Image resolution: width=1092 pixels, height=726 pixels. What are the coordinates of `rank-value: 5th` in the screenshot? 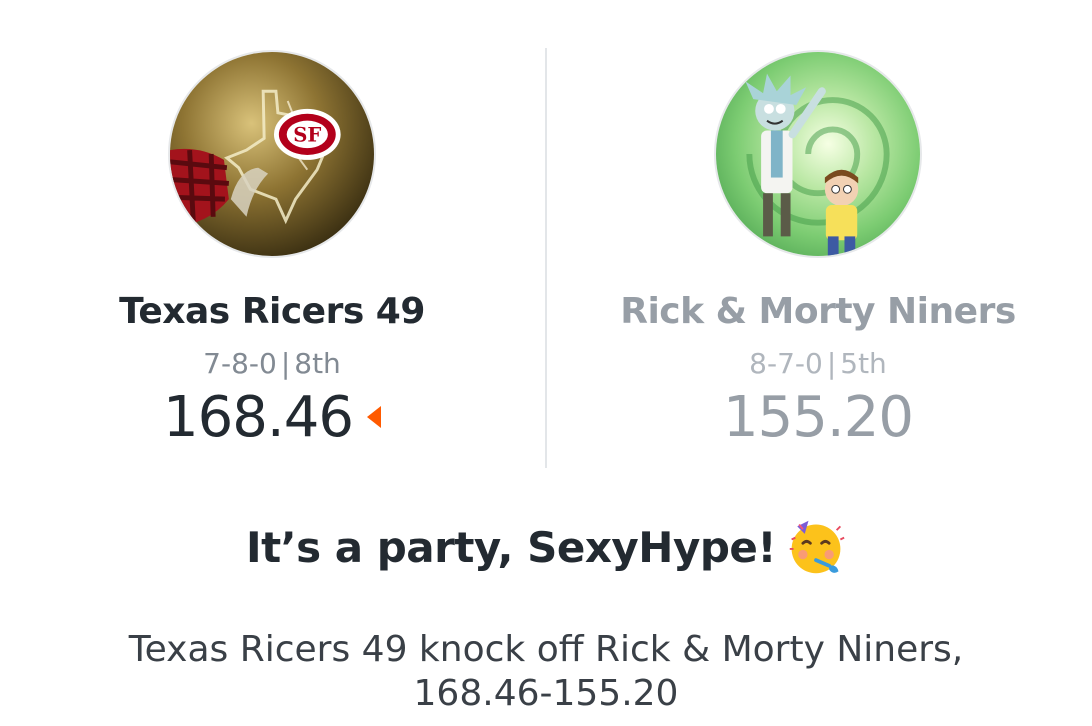 It's located at (863, 363).